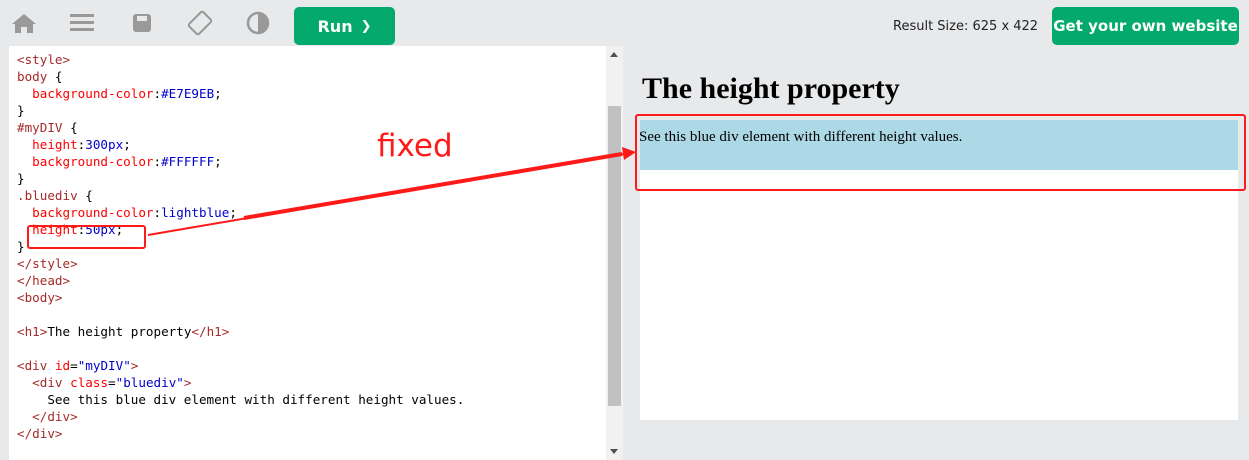 The image size is (1249, 460). Describe the element at coordinates (940, 152) in the screenshot. I see `highlight-box-result` at that location.